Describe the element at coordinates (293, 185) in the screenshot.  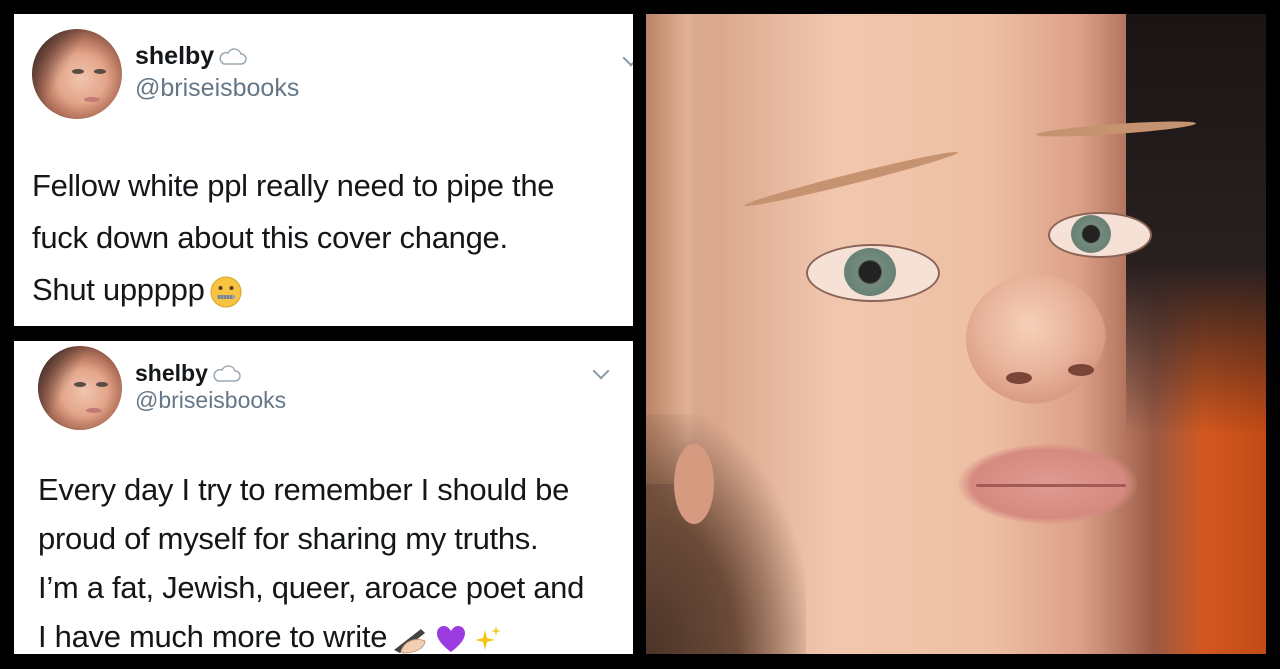
I see `tweet-text-line: Fellow white ppl really need to pipe the` at that location.